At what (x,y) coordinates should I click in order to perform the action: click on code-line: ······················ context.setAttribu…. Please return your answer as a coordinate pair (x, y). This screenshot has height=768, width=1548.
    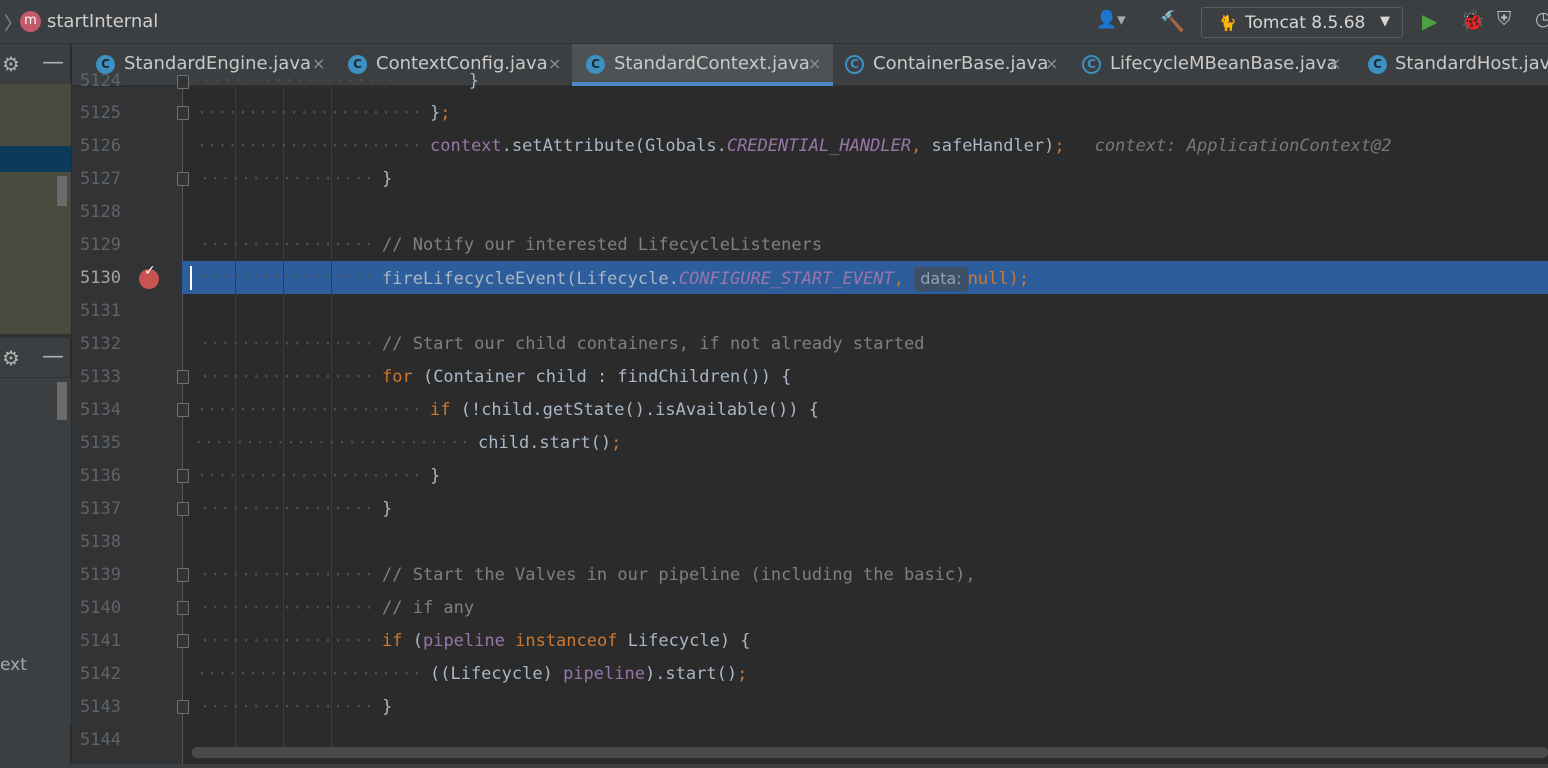
    Looking at the image, I should click on (794, 146).